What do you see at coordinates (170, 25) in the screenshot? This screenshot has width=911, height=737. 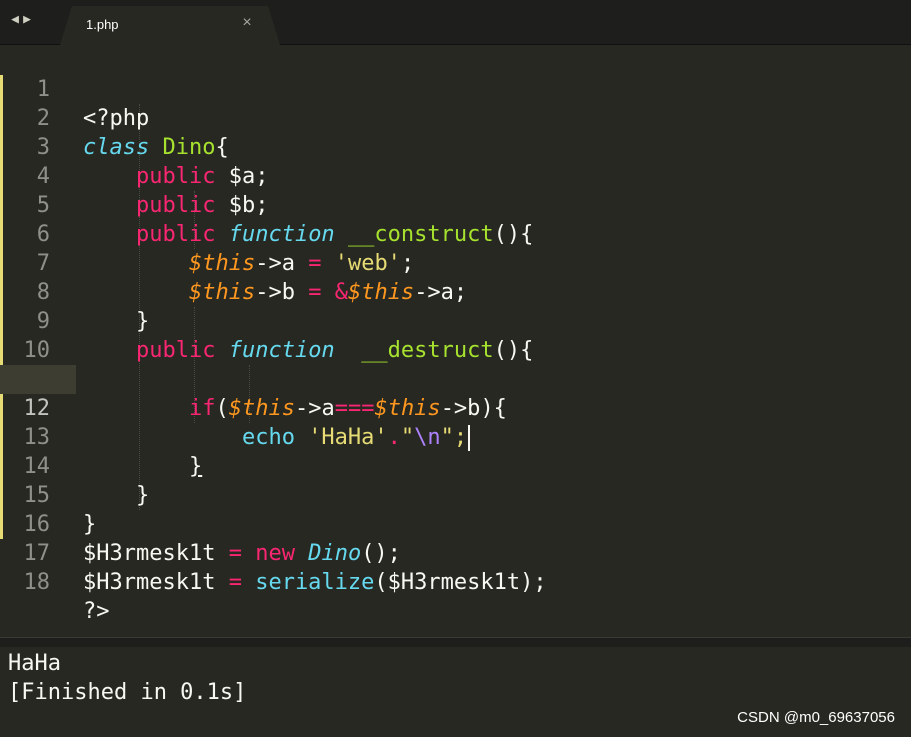 I see `tab-1-php: 1.php ×` at bounding box center [170, 25].